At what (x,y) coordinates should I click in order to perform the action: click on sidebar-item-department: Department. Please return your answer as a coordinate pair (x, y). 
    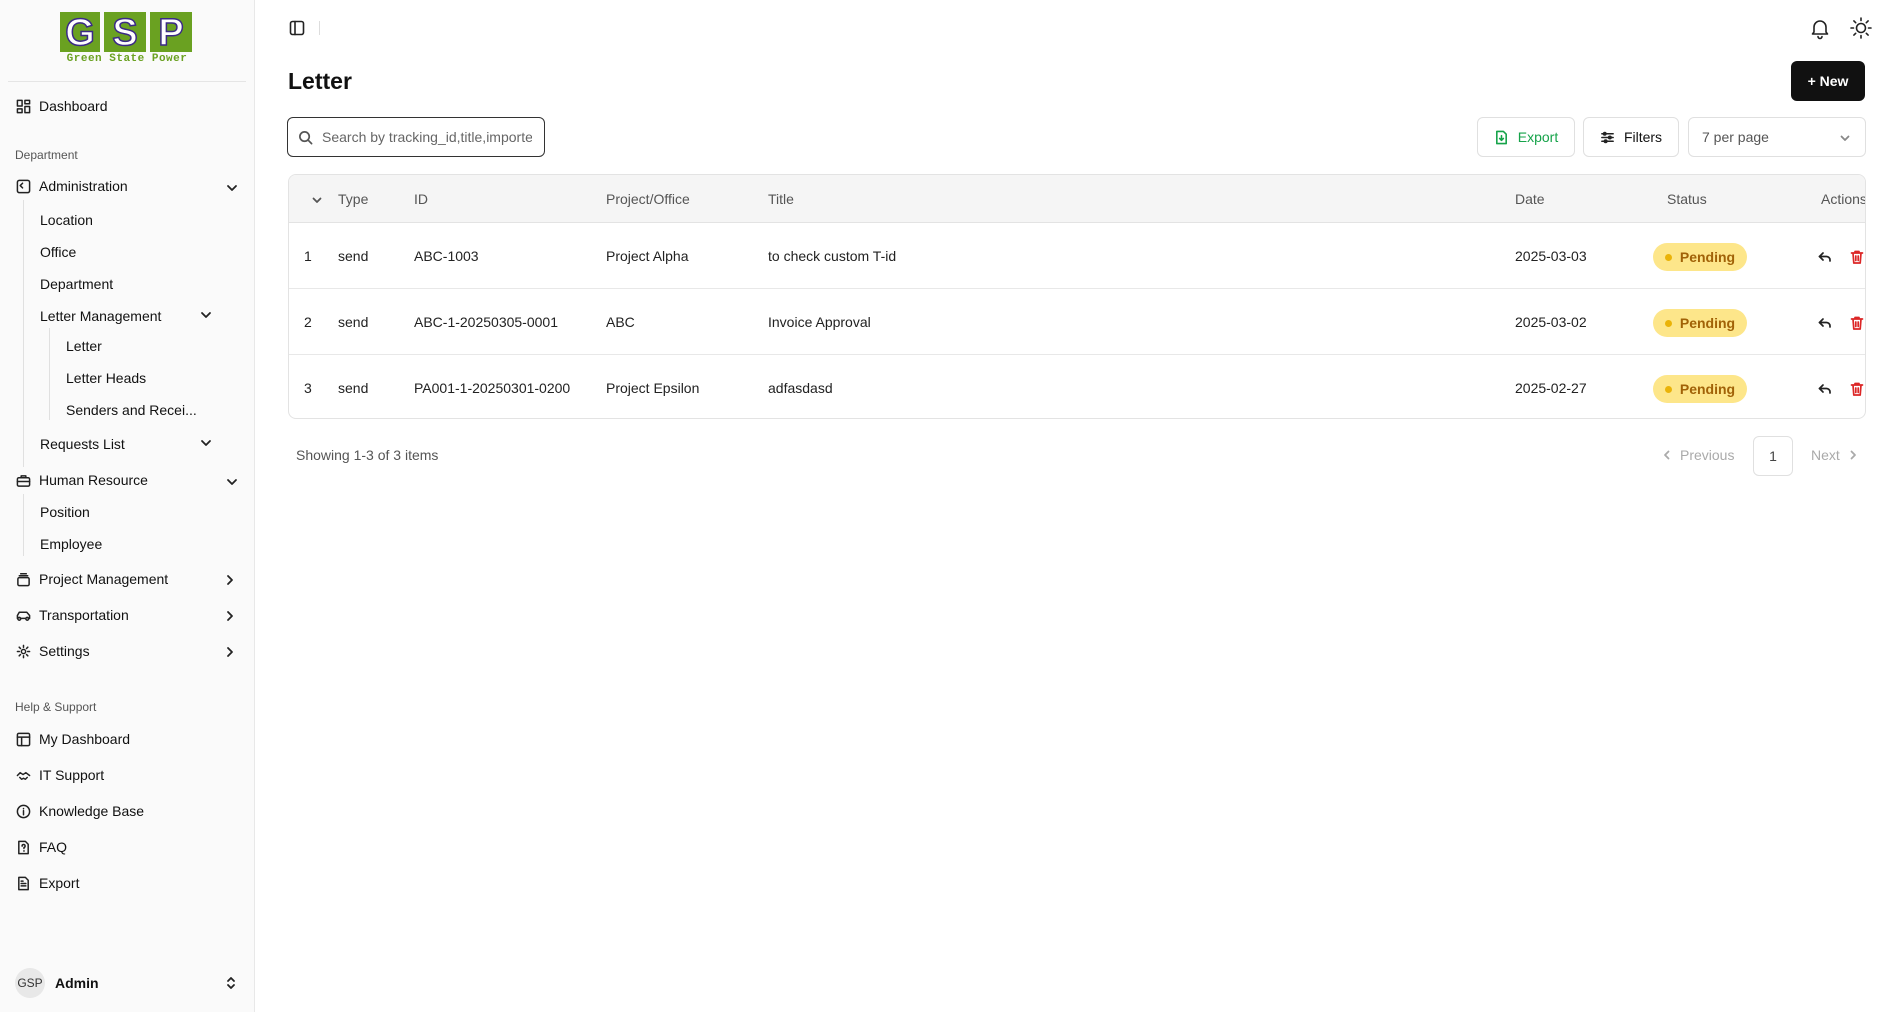
    Looking at the image, I should click on (76, 284).